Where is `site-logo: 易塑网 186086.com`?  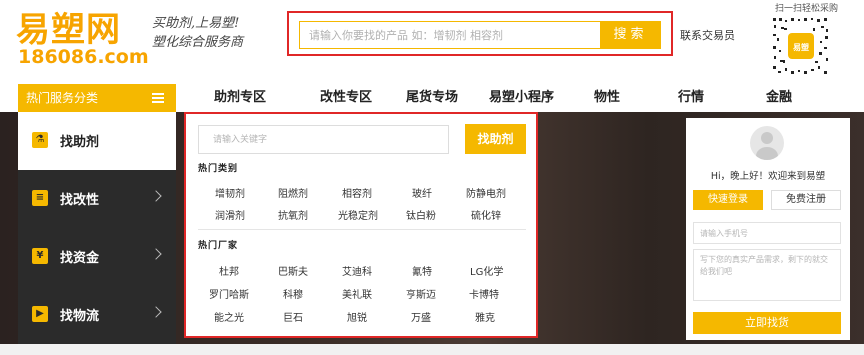
site-logo: 易塑网 186086.com is located at coordinates (82, 38).